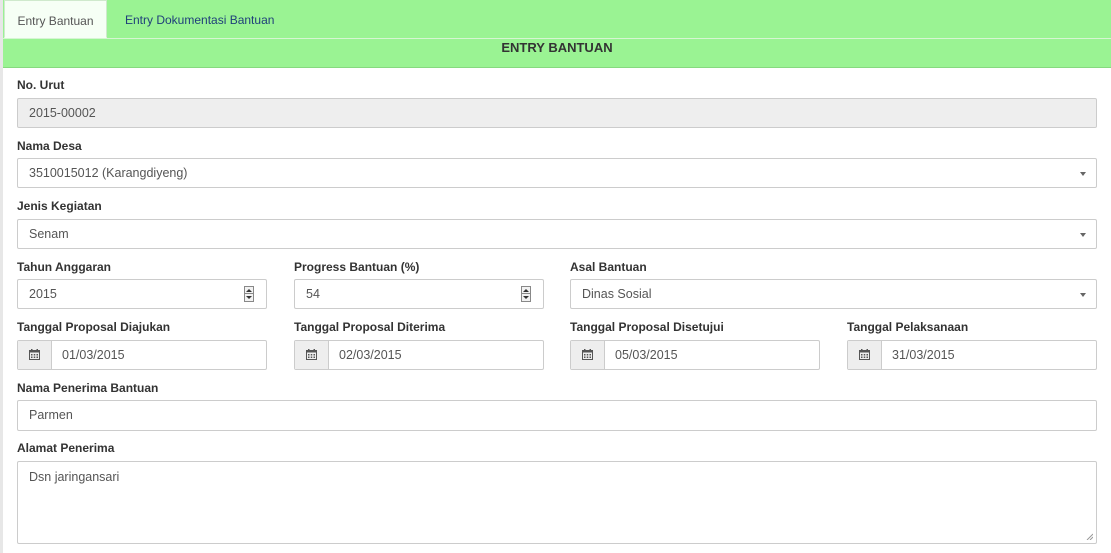 The height and width of the screenshot is (553, 1111). I want to click on progress-bantuan-value: 54, so click(313, 294).